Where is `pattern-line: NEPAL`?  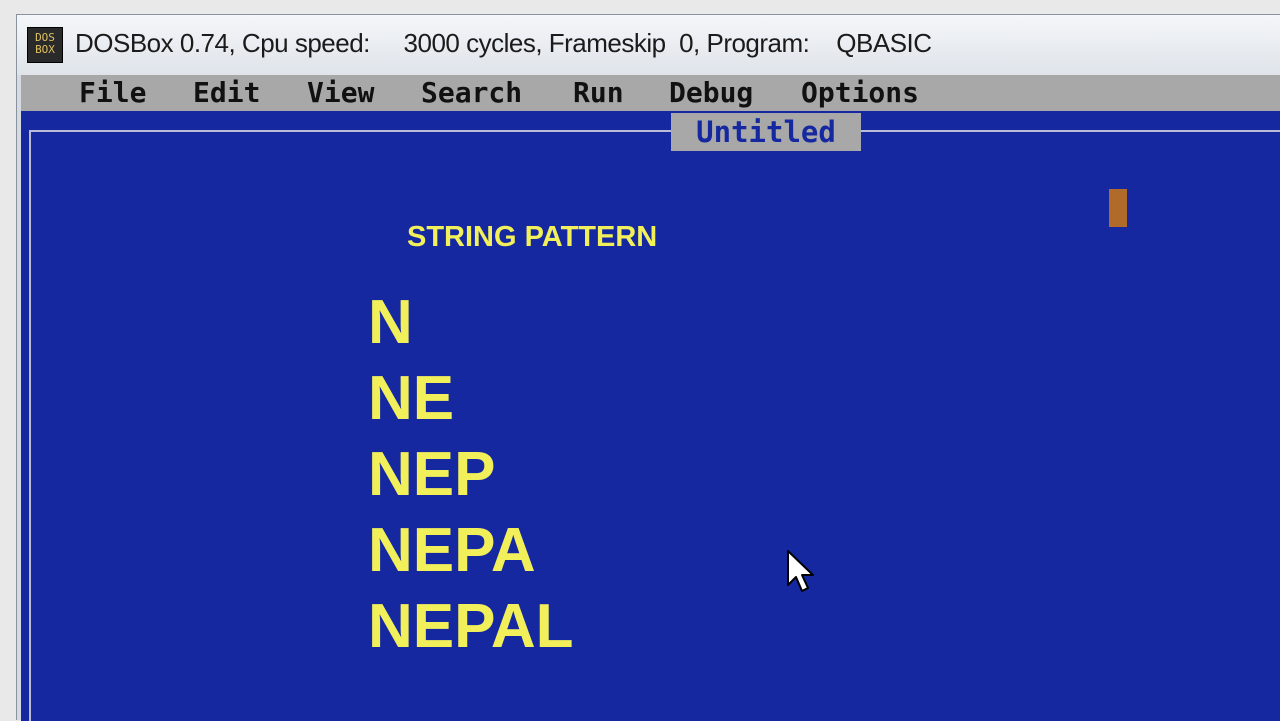
pattern-line: NEPAL is located at coordinates (471, 626).